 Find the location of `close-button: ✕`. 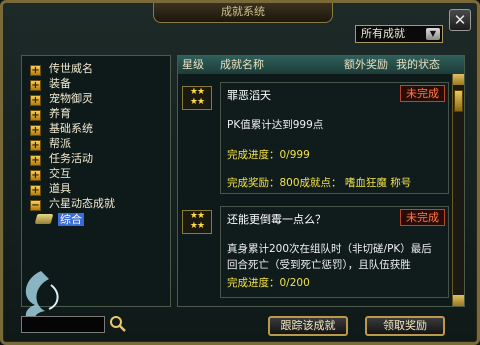

close-button: ✕ is located at coordinates (460, 20).